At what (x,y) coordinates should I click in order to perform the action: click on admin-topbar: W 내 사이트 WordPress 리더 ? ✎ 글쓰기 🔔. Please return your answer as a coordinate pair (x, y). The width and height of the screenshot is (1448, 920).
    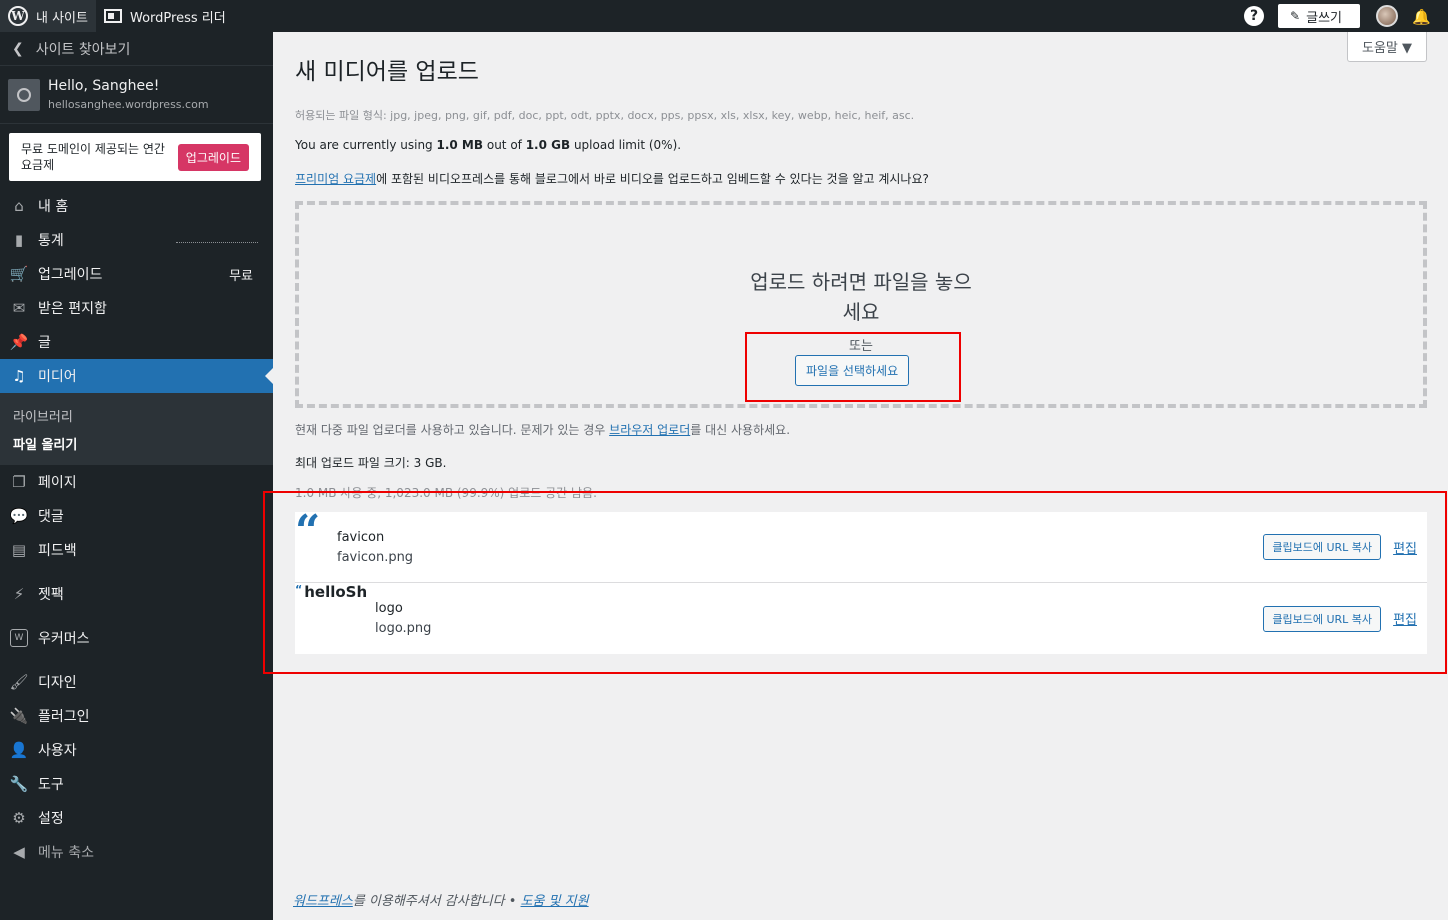
    Looking at the image, I should click on (724, 16).